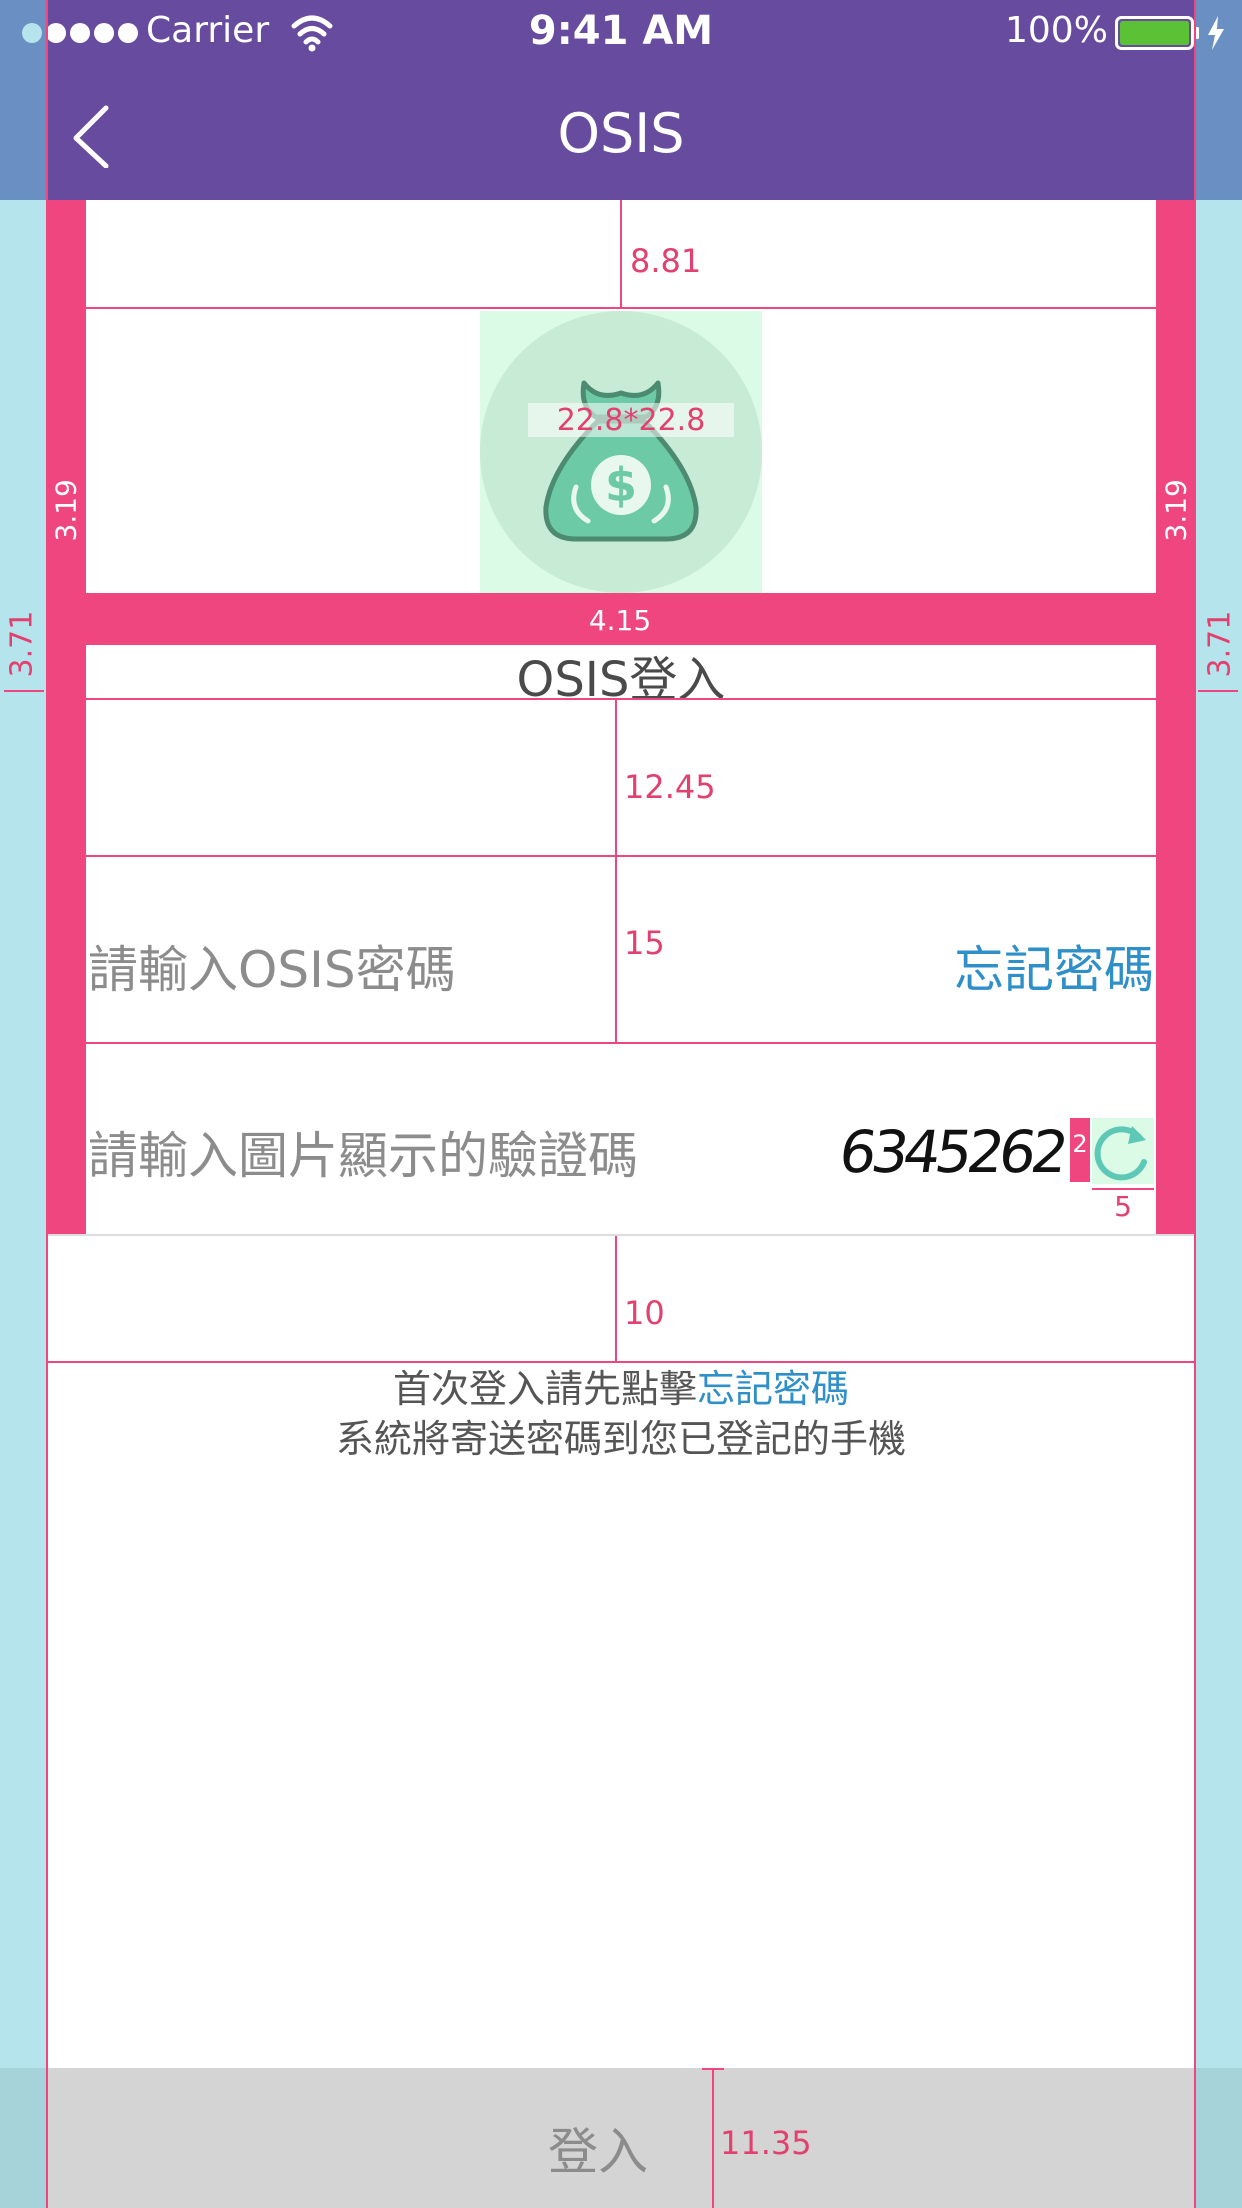 The height and width of the screenshot is (2208, 1242). Describe the element at coordinates (1158, 33) in the screenshot. I see `battery-icon` at that location.